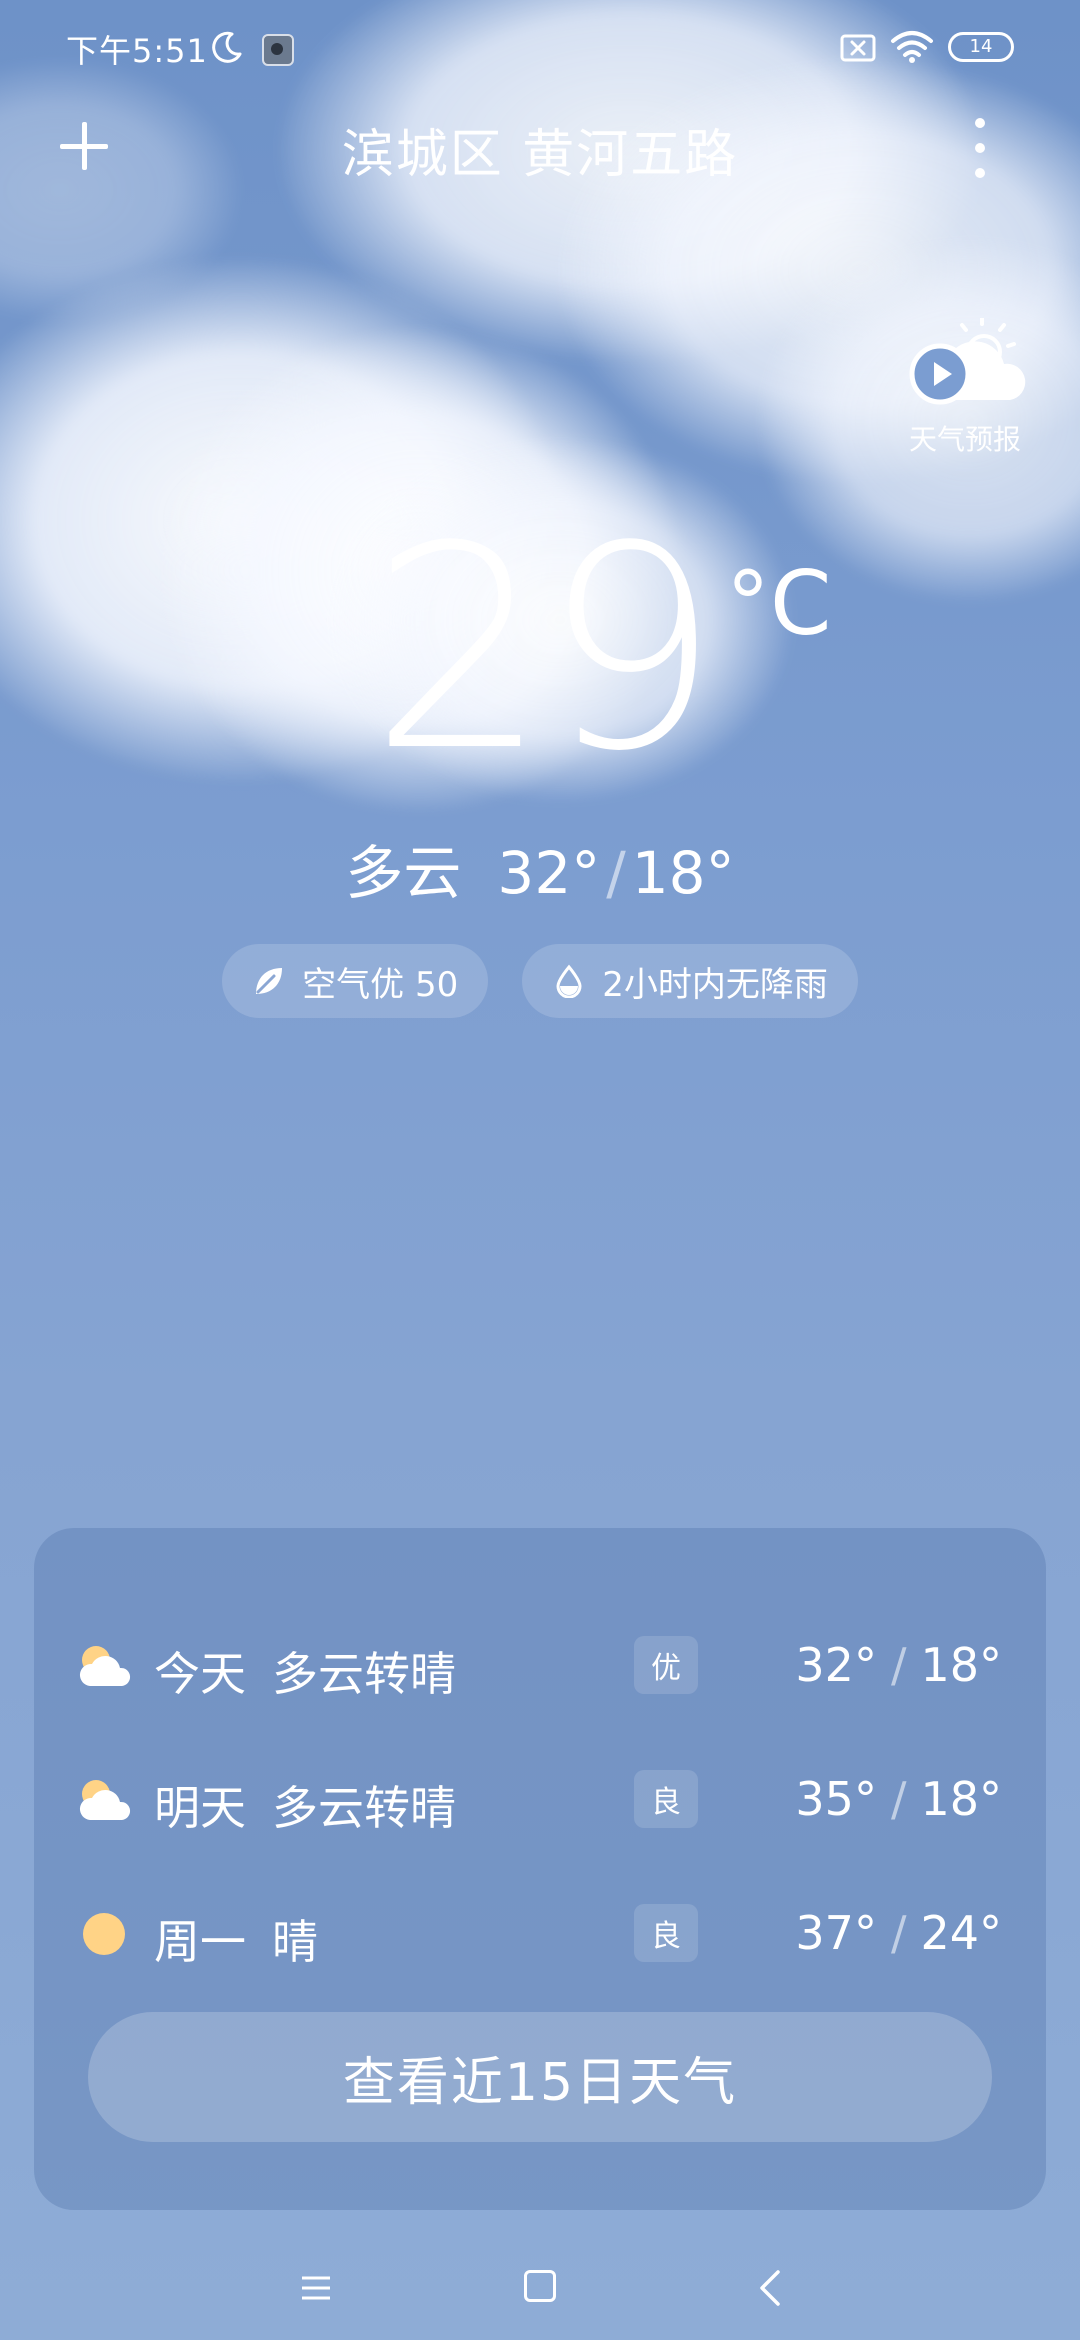  What do you see at coordinates (227, 47) in the screenshot?
I see `moon-icon` at bounding box center [227, 47].